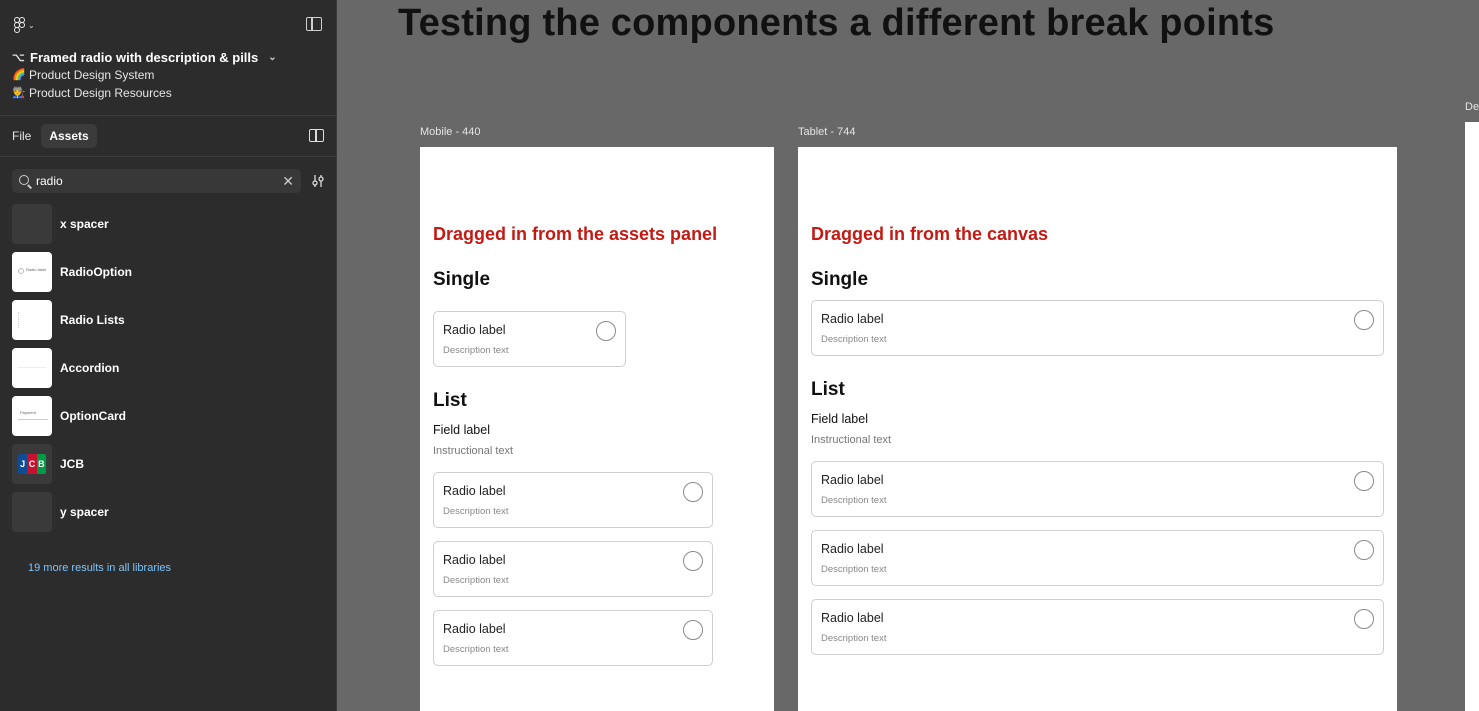 This screenshot has width=1479, height=711. What do you see at coordinates (41, 464) in the screenshot?
I see `jcb-letter: B` at bounding box center [41, 464].